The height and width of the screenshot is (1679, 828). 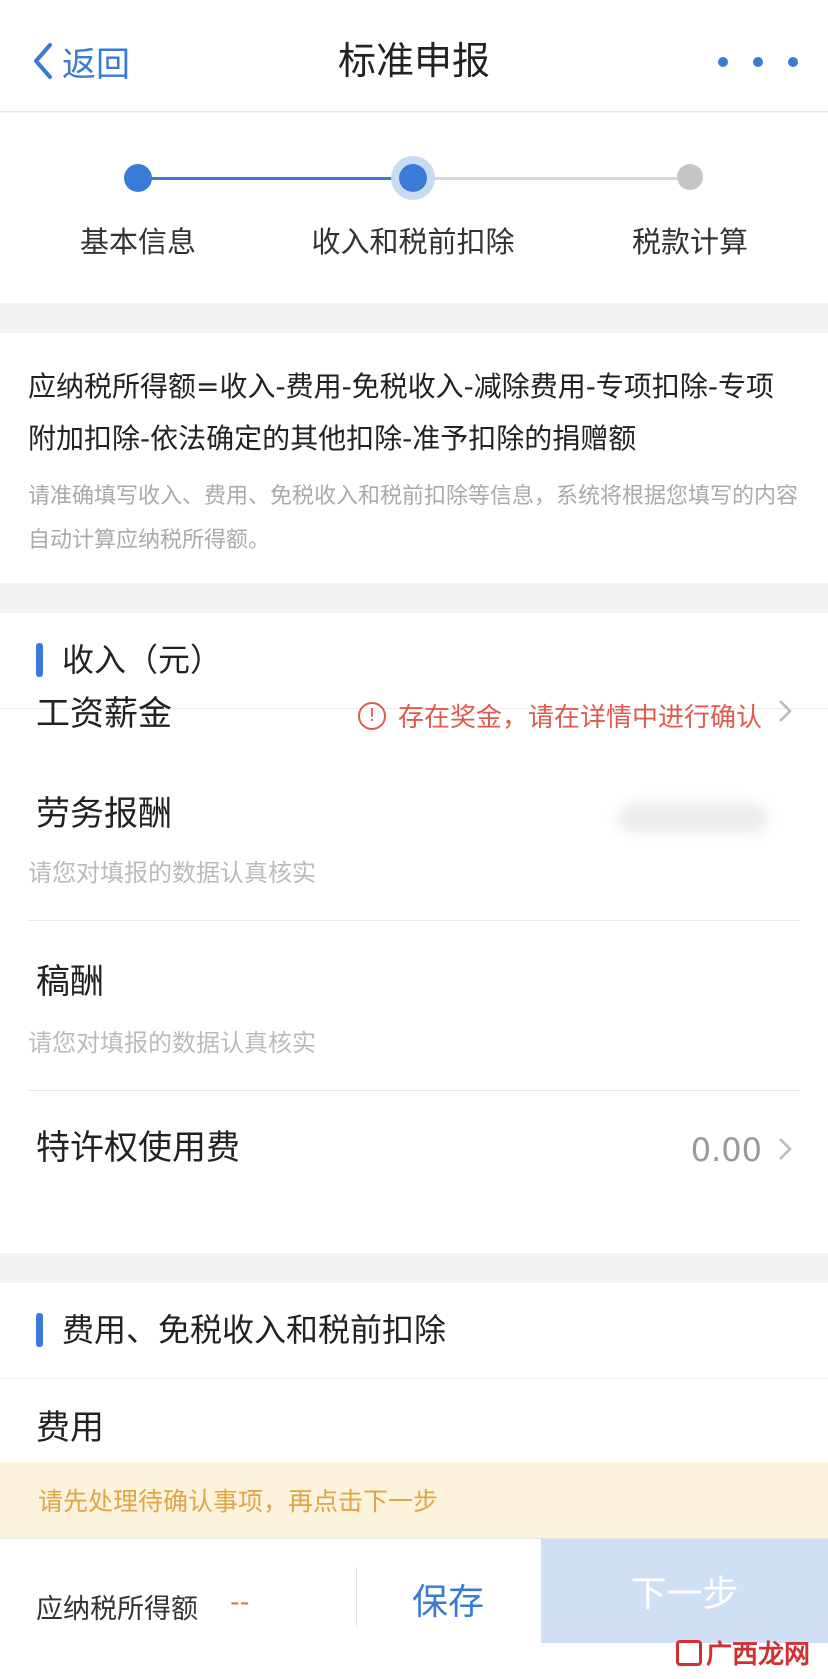 I want to click on more-icon, so click(x=758, y=62).